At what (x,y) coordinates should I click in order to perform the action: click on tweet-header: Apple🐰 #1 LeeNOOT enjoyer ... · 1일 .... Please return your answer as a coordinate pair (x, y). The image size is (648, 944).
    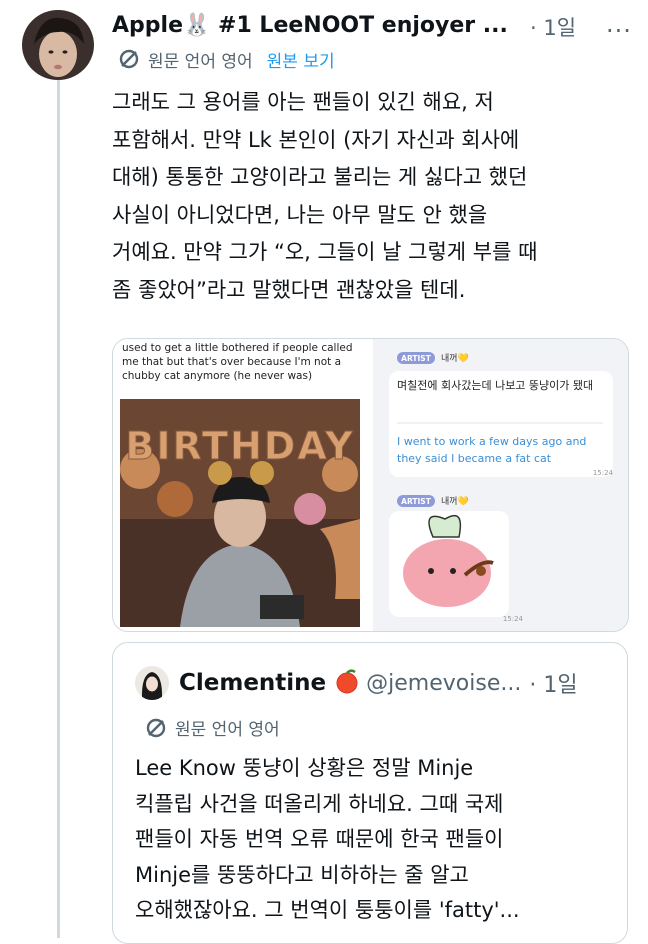
    Looking at the image, I should click on (372, 25).